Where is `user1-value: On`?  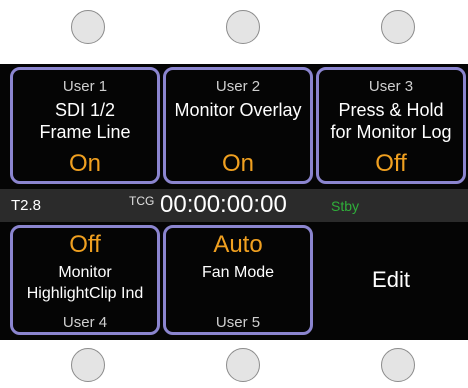
user1-value: On is located at coordinates (84, 163).